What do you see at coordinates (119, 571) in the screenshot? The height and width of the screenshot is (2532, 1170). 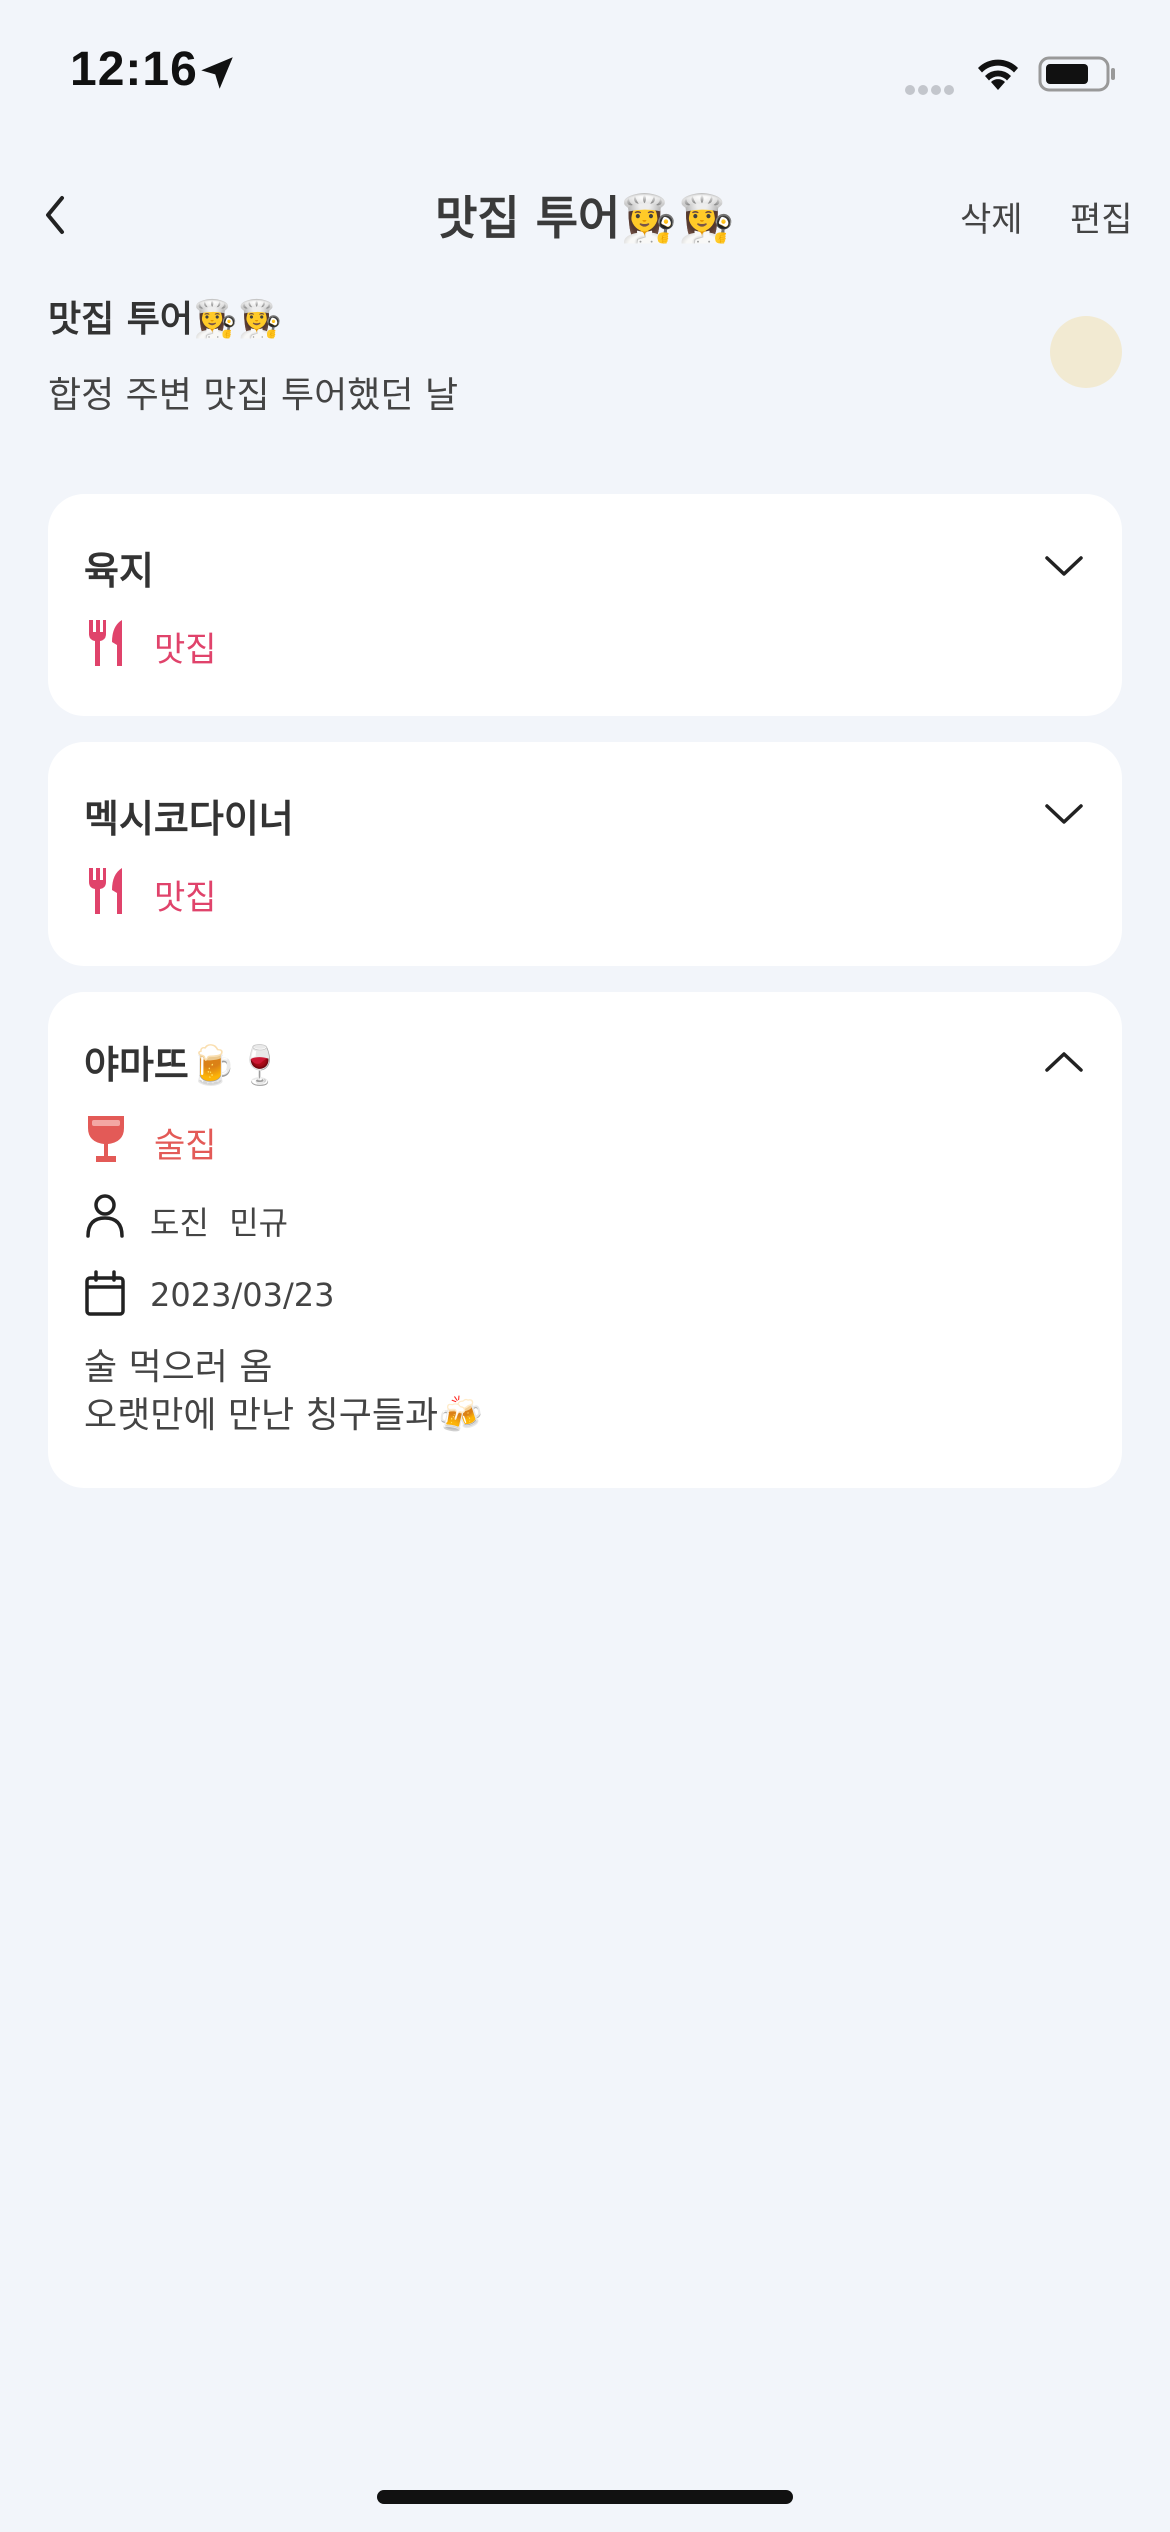 I see `place-name: 육지` at bounding box center [119, 571].